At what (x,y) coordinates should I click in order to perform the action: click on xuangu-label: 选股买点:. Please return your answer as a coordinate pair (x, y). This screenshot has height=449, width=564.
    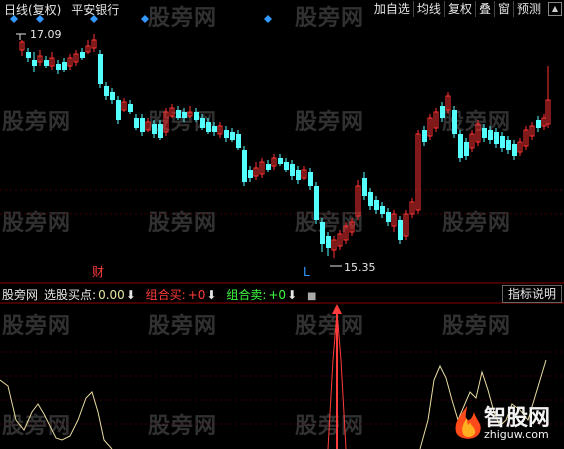
    Looking at the image, I should click on (70, 295).